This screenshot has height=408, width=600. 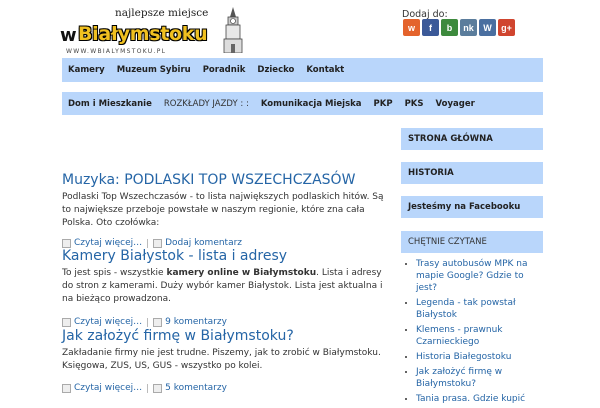 I want to click on facebook-icon: f, so click(x=430, y=27).